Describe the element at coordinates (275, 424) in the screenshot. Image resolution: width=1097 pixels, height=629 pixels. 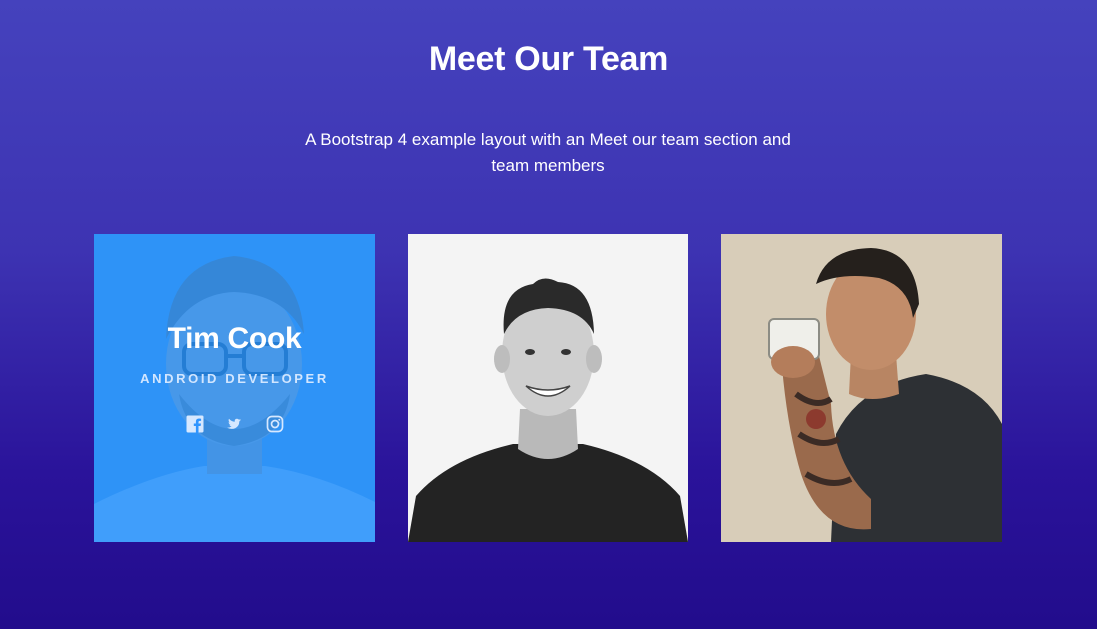
I see `instagram-icon` at that location.